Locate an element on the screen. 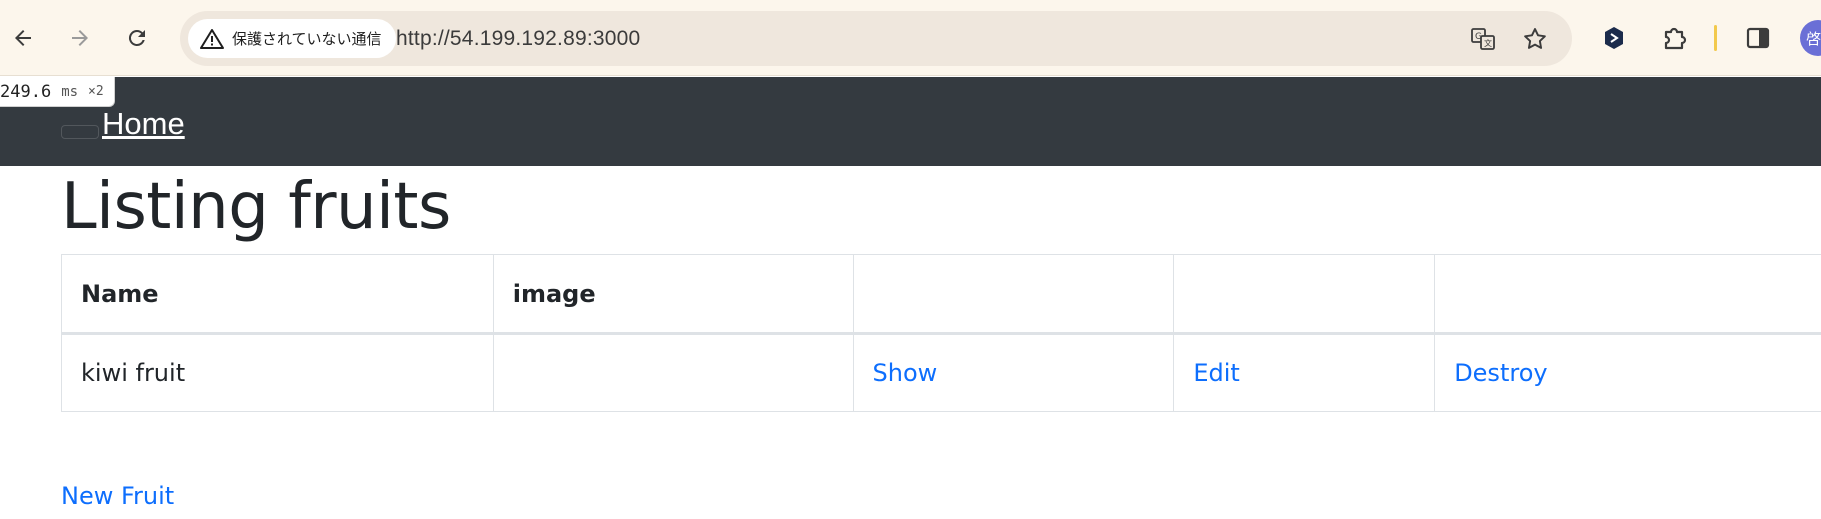 The image size is (1821, 519). svg-text: 文 is located at coordinates (1488, 43).